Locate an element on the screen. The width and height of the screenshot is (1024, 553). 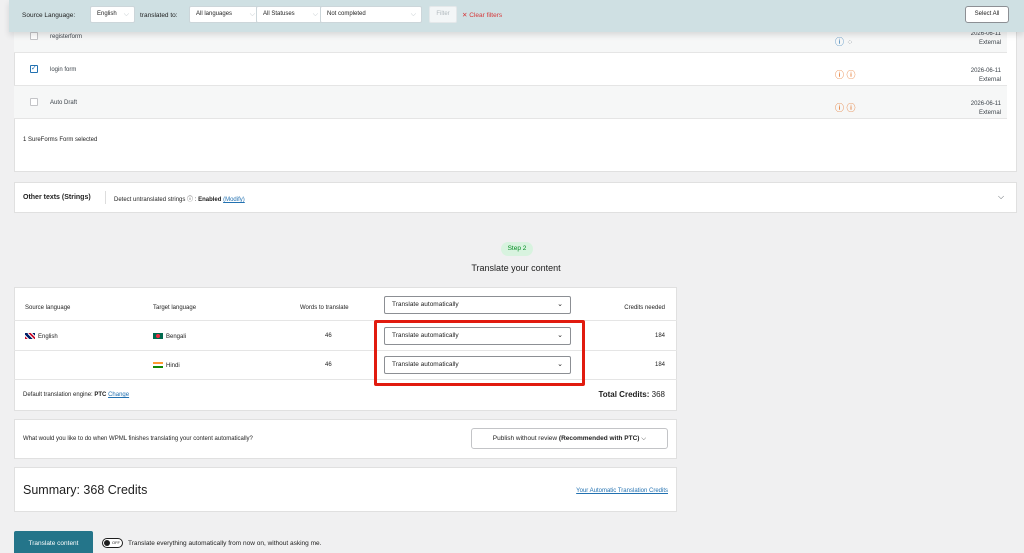
translation-engine: Default translation engine: PTC Change is located at coordinates (76, 395).